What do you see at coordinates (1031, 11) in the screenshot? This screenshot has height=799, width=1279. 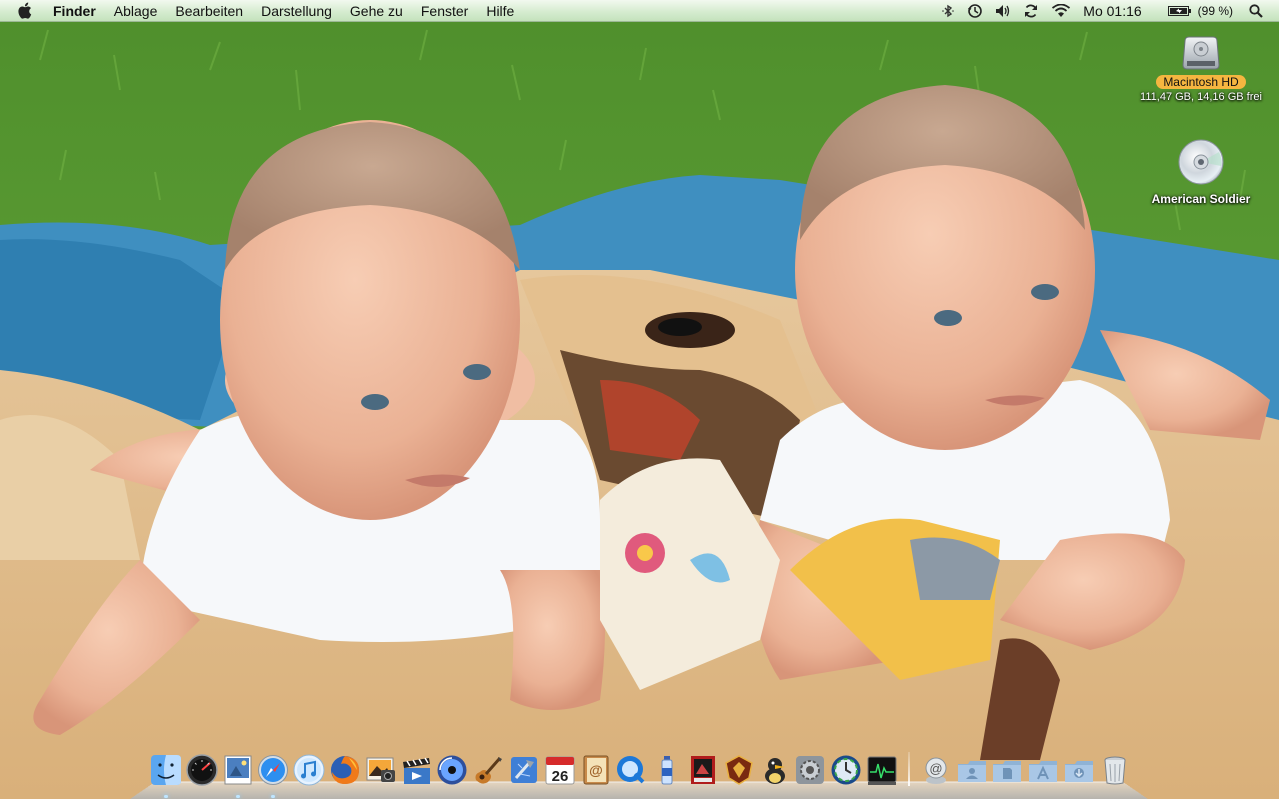 I see `sync-icon` at bounding box center [1031, 11].